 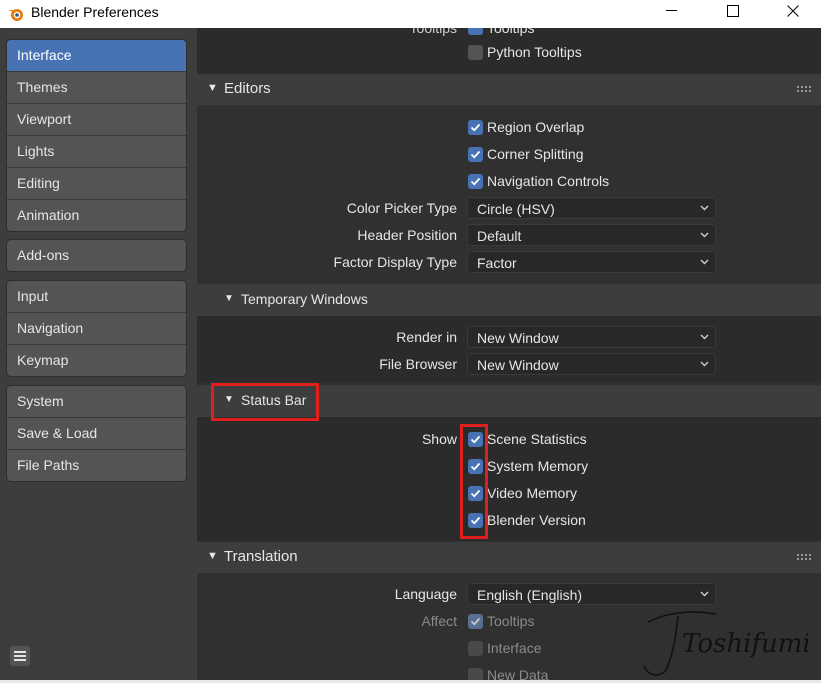 What do you see at coordinates (591, 208) in the screenshot?
I see `color-picker-dropdown: Circle (HSV)` at bounding box center [591, 208].